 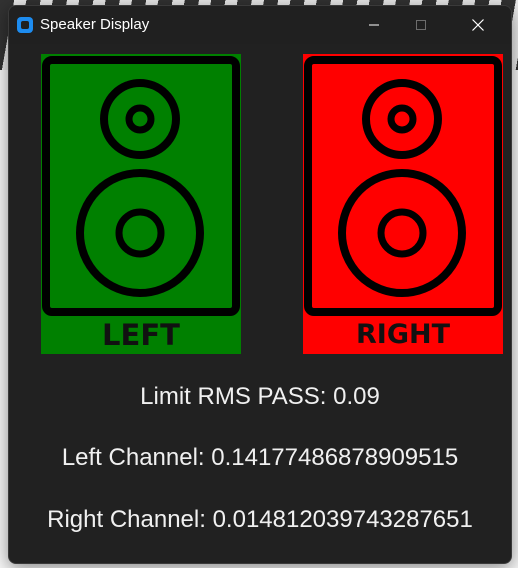 What do you see at coordinates (260, 25) in the screenshot?
I see `title-bar: Speaker Display` at bounding box center [260, 25].